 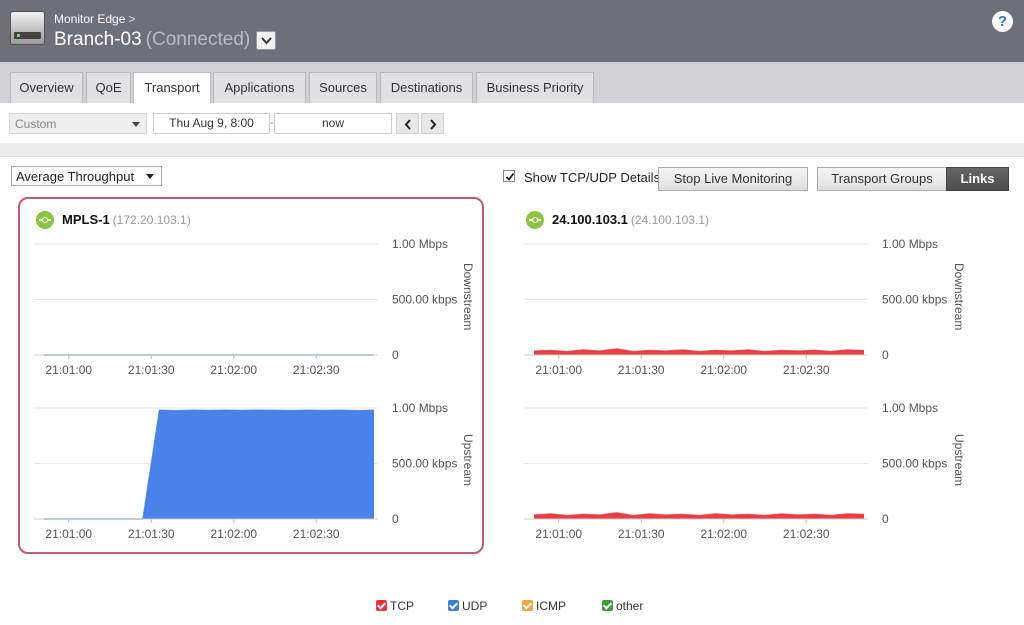 I want to click on chevron-down-icon, so click(x=266, y=41).